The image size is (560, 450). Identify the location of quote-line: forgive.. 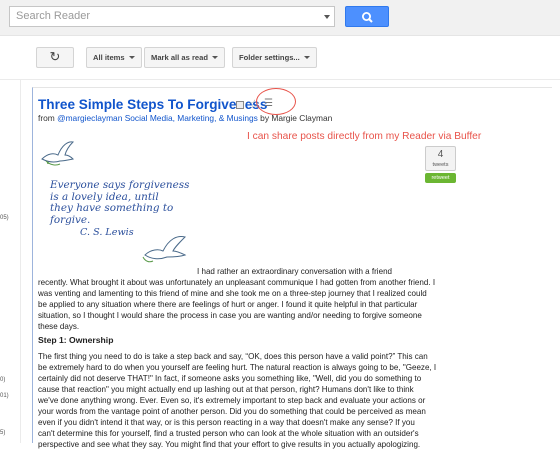
(70, 219).